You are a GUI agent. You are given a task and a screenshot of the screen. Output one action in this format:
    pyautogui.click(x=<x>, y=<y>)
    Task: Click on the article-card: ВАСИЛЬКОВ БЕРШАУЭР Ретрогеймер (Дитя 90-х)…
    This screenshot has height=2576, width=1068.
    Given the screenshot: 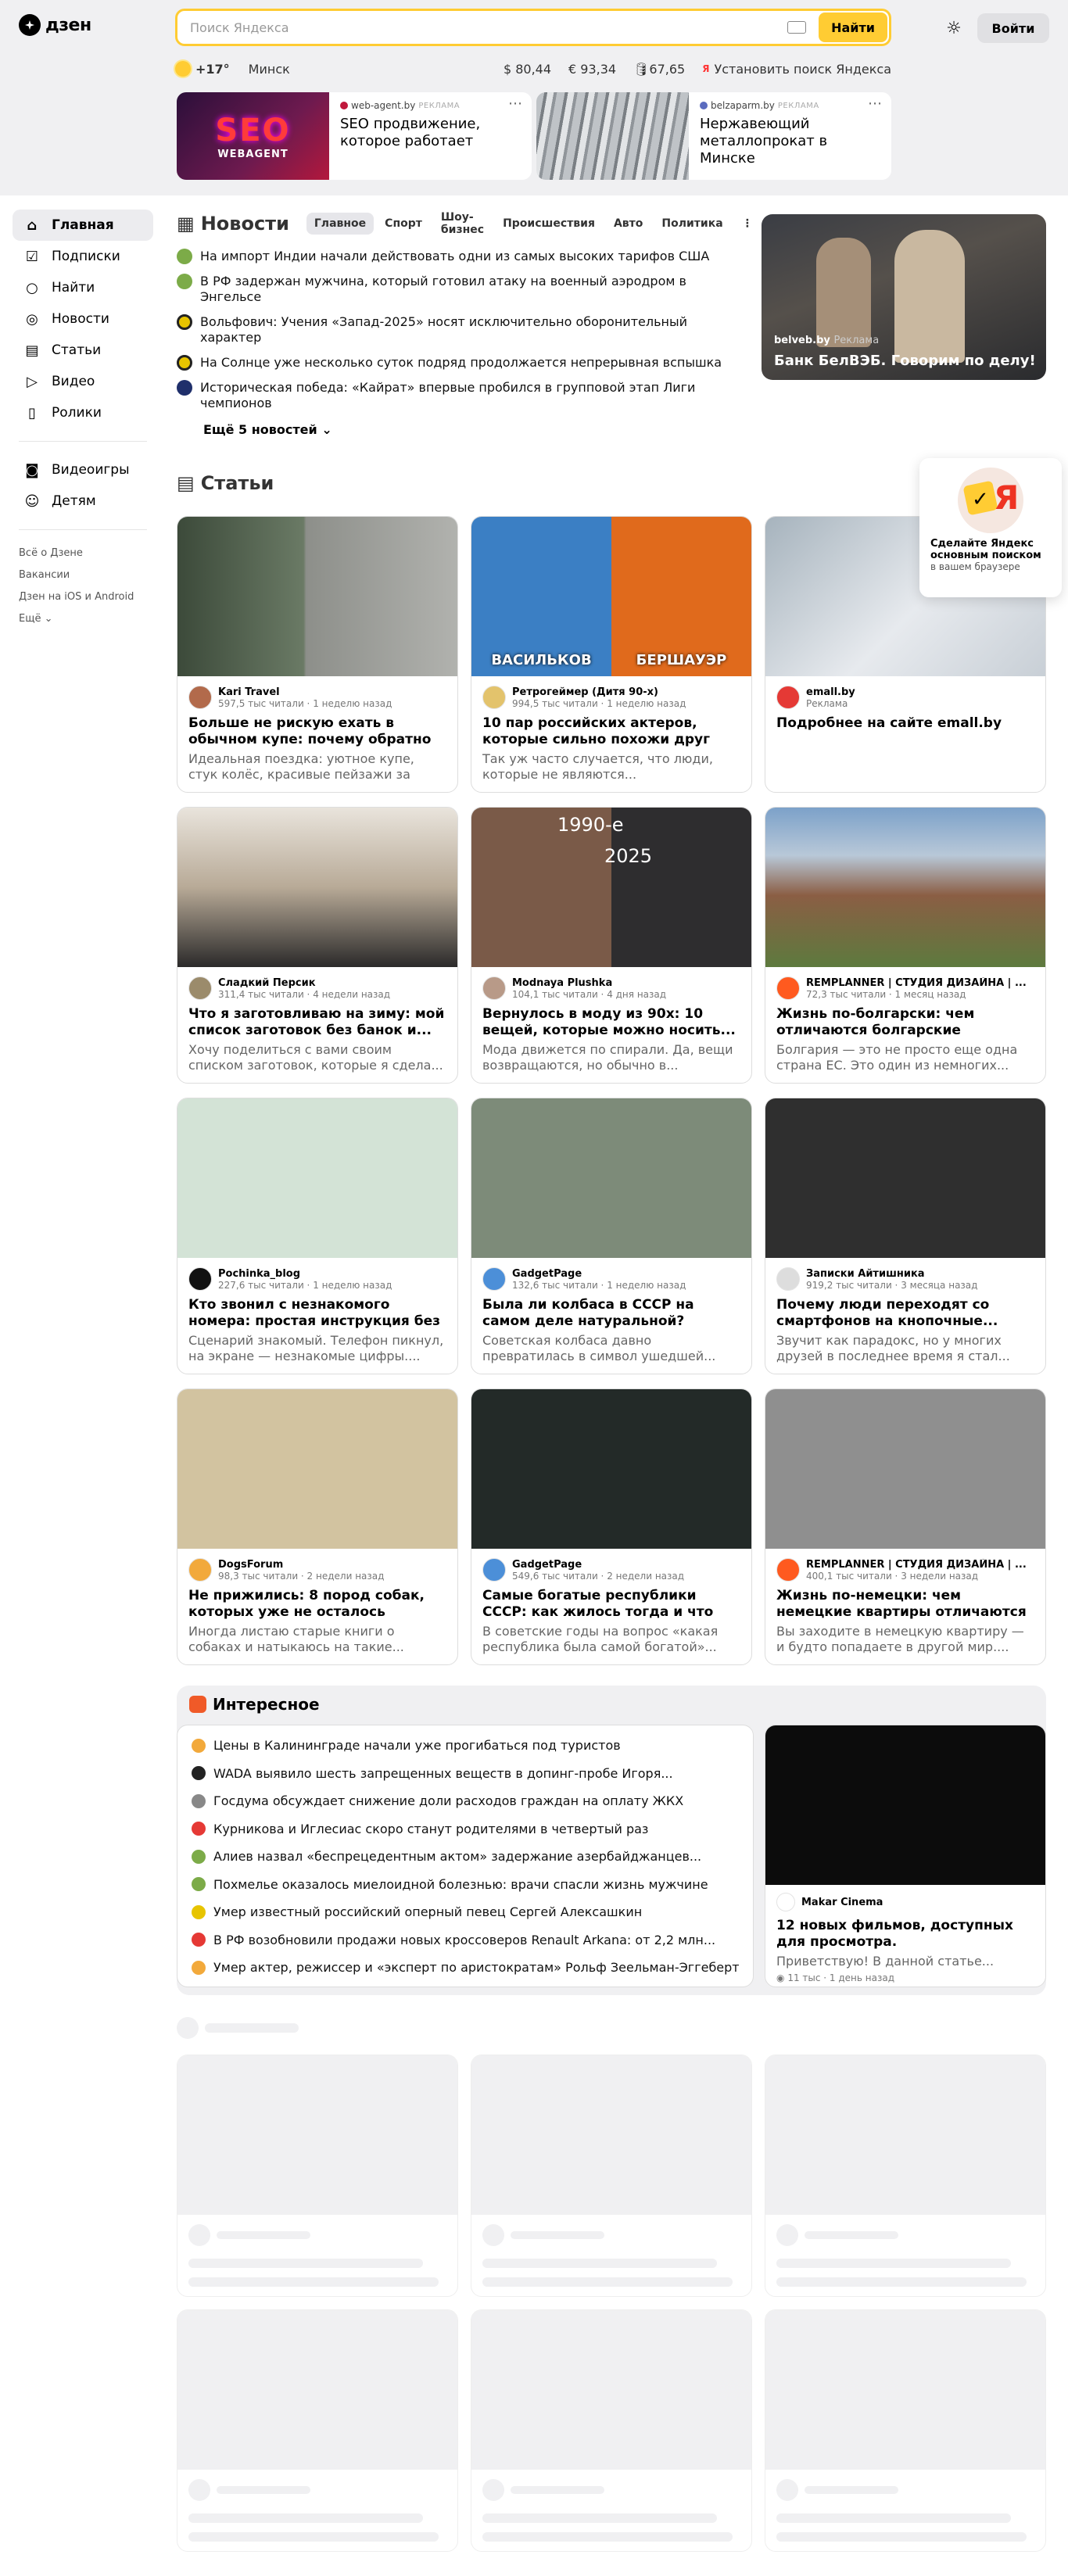 What is the action you would take?
    pyautogui.click(x=611, y=654)
    